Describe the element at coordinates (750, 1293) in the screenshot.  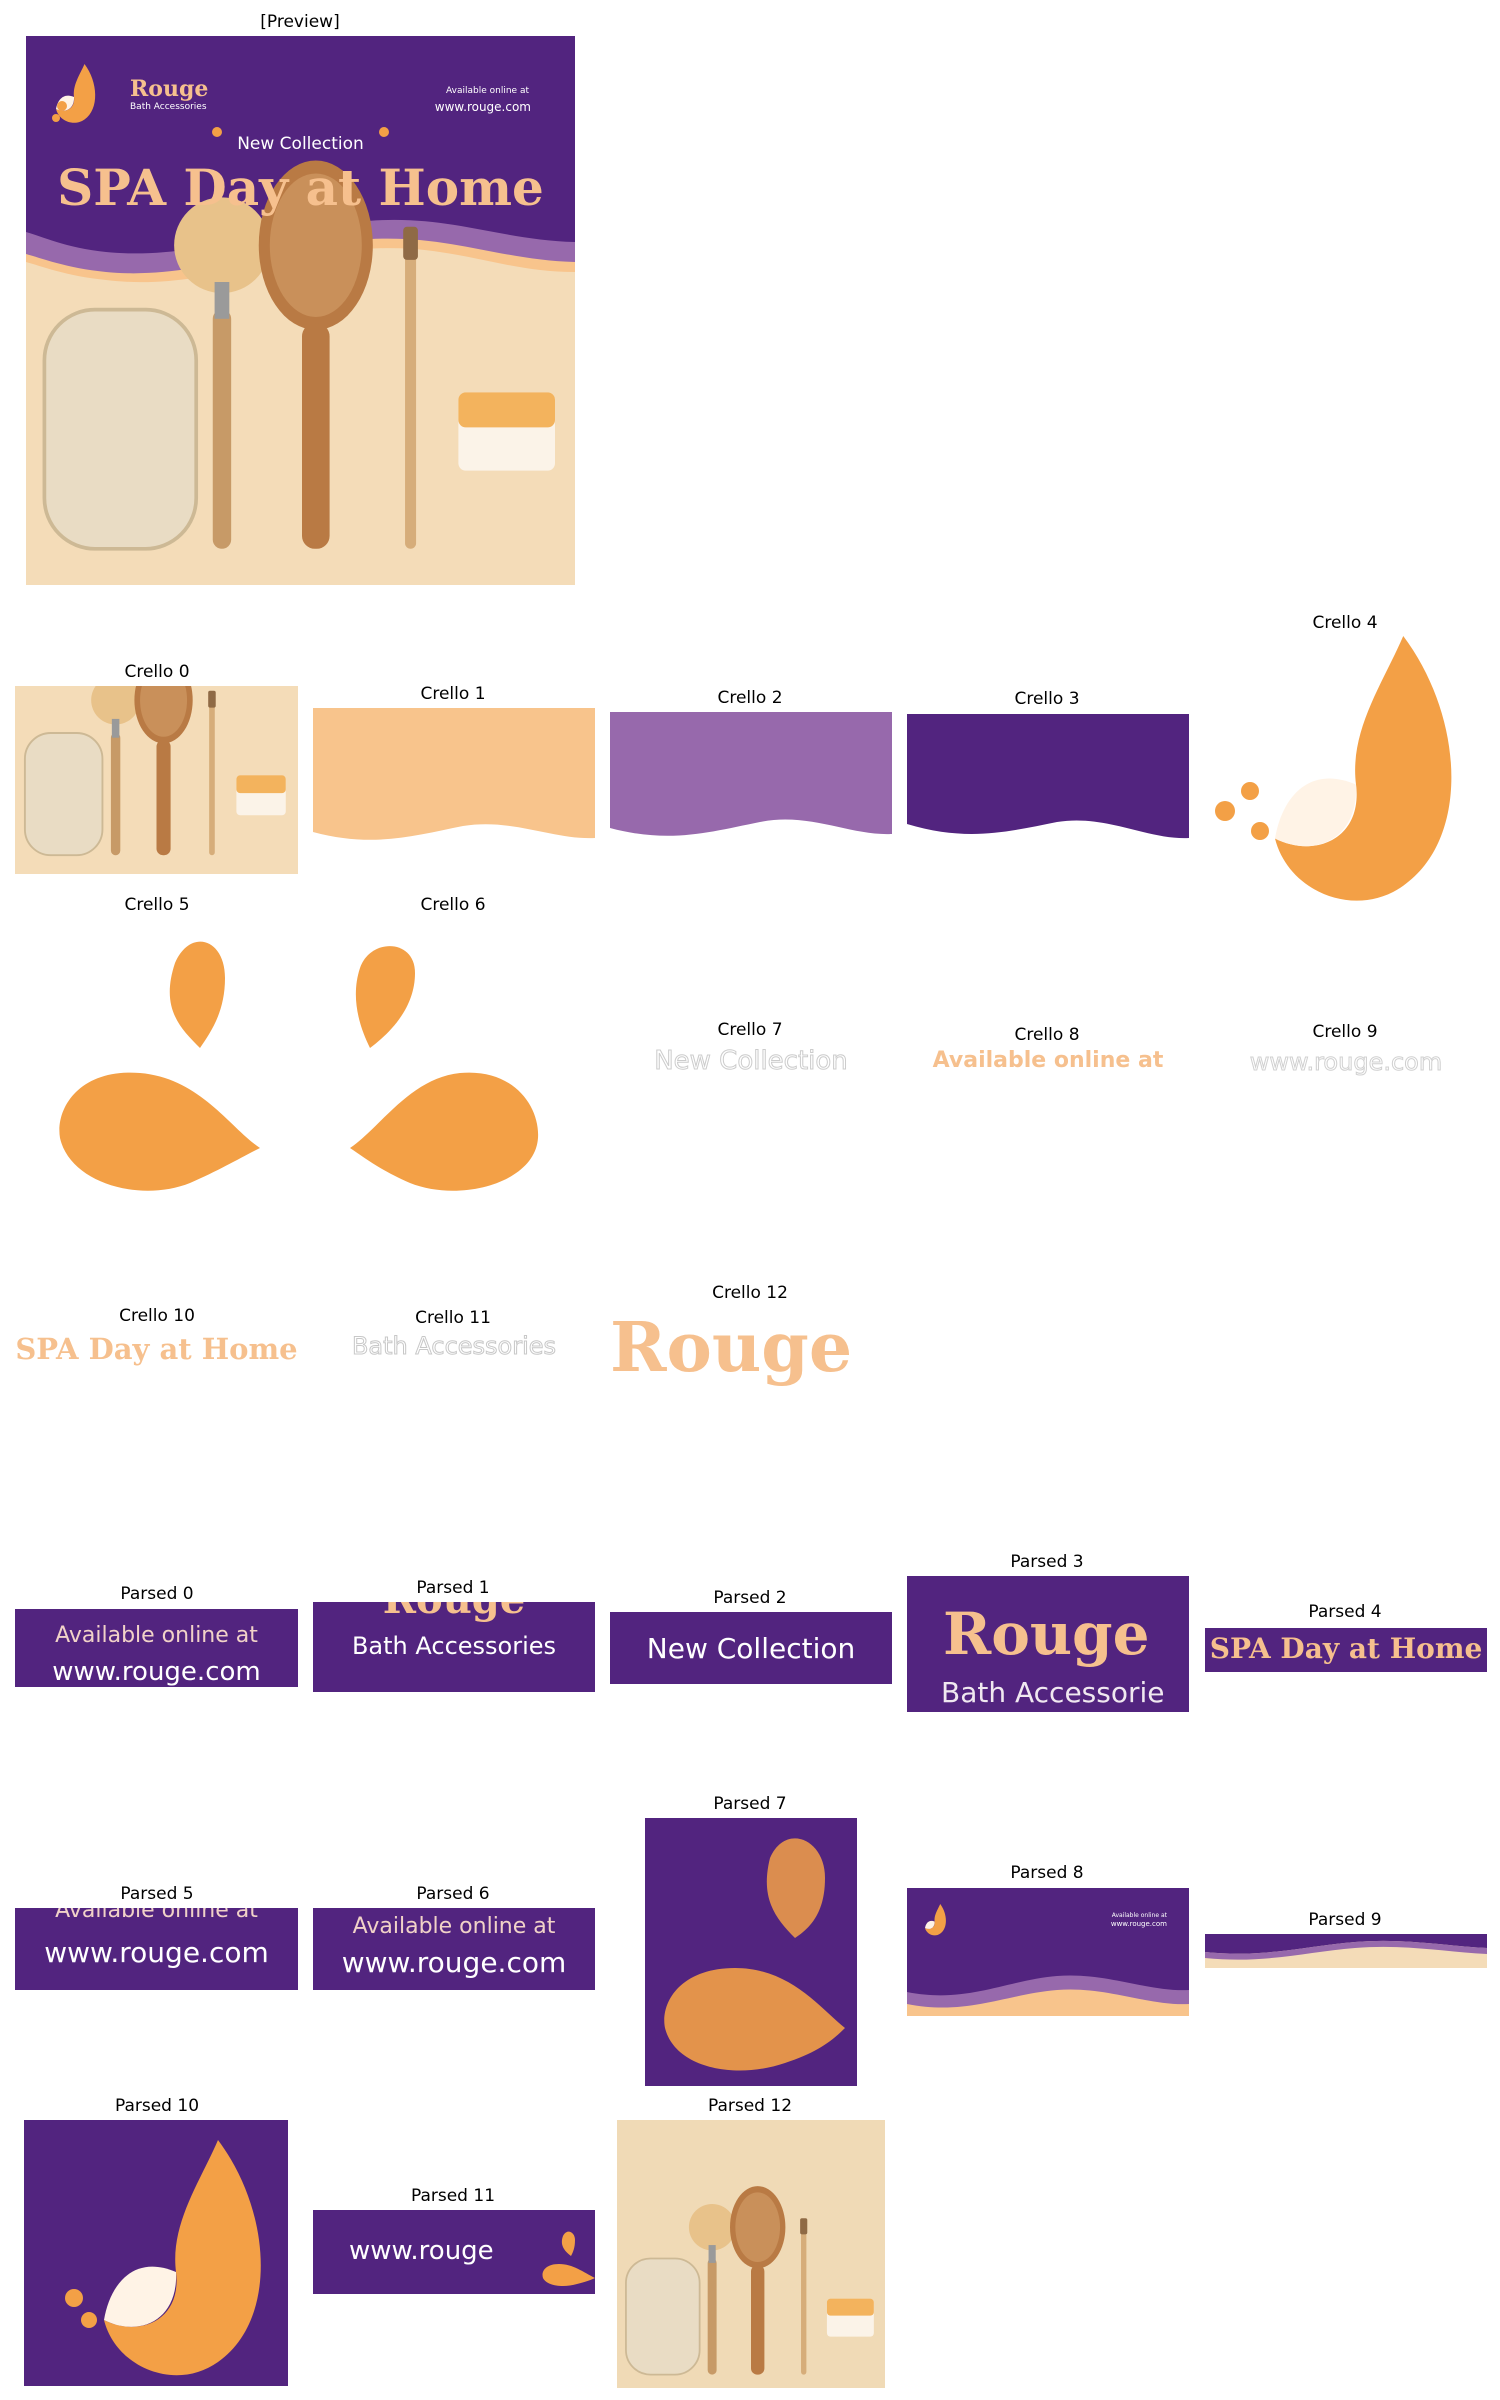
I see `crello-label: Crello 12` at that location.